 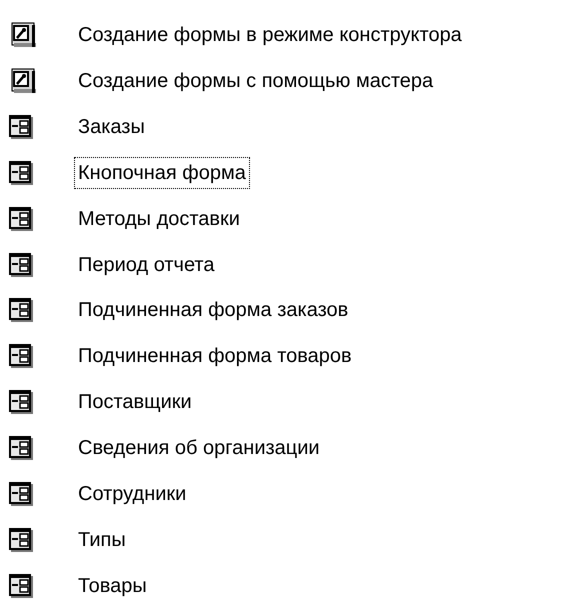 What do you see at coordinates (213, 310) in the screenshot?
I see `list-item: Подчиненная форма заказов` at bounding box center [213, 310].